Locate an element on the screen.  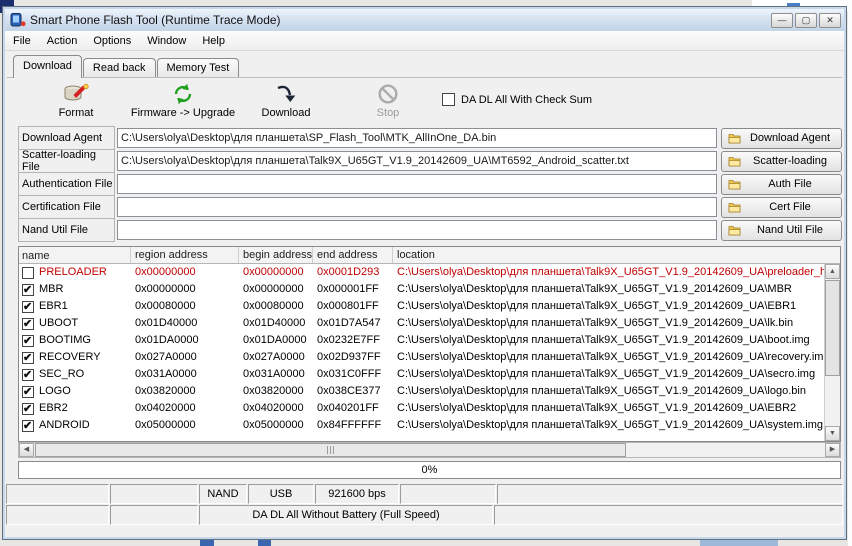
tab-memory-test: Memory Test is located at coordinates (198, 67).